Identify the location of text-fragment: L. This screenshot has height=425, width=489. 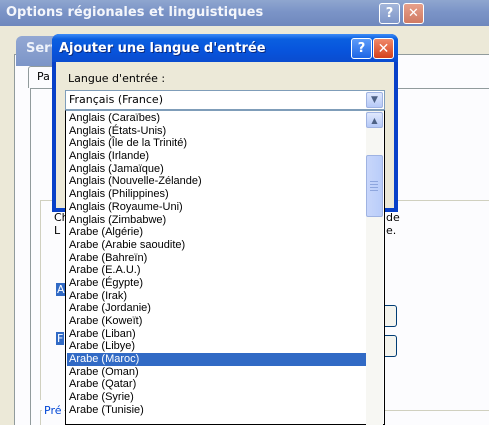
(57, 230).